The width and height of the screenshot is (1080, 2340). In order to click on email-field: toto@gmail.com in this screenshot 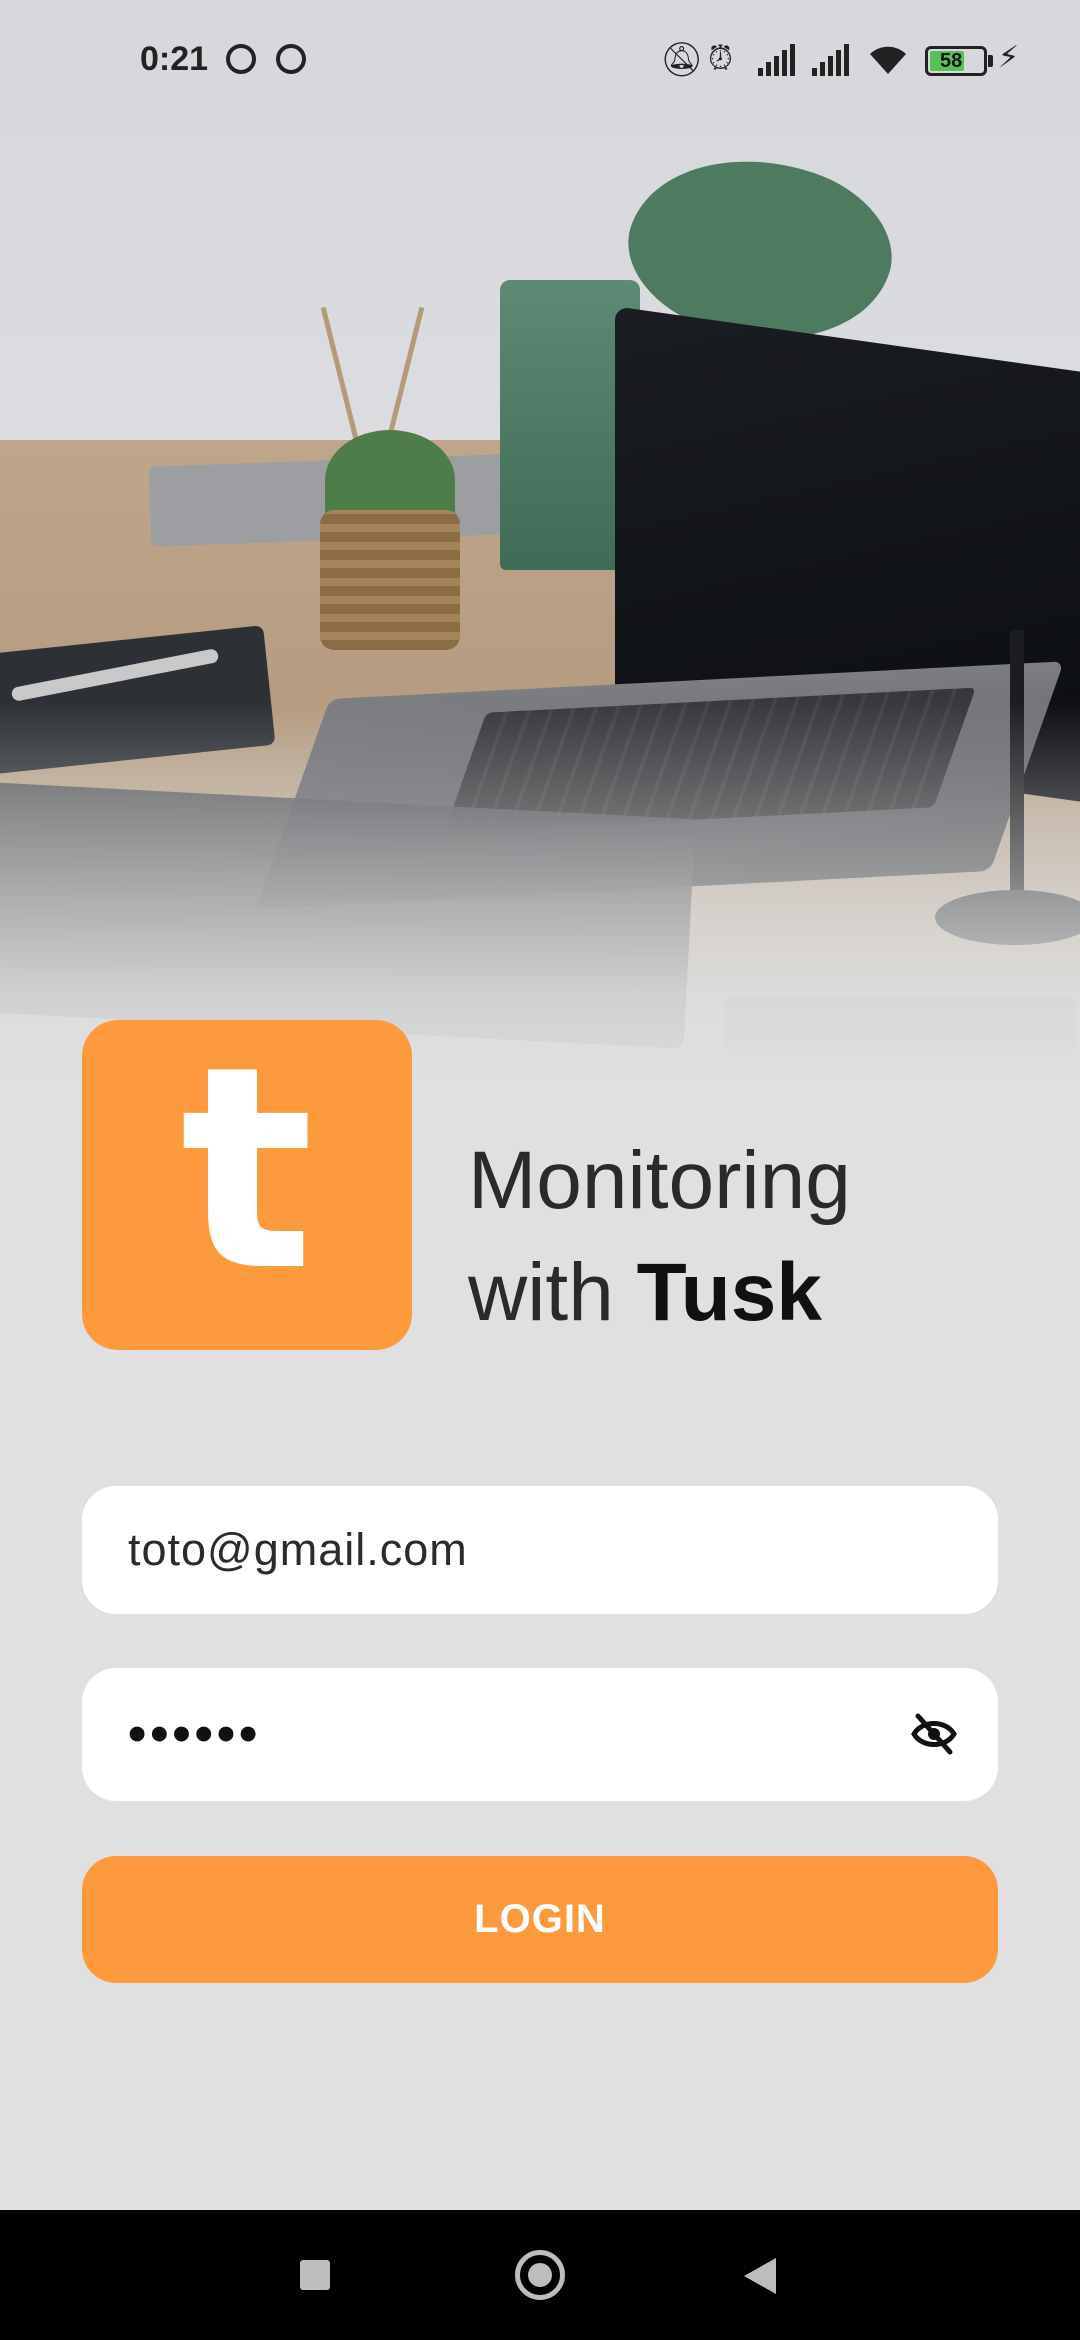, I will do `click(540, 1550)`.